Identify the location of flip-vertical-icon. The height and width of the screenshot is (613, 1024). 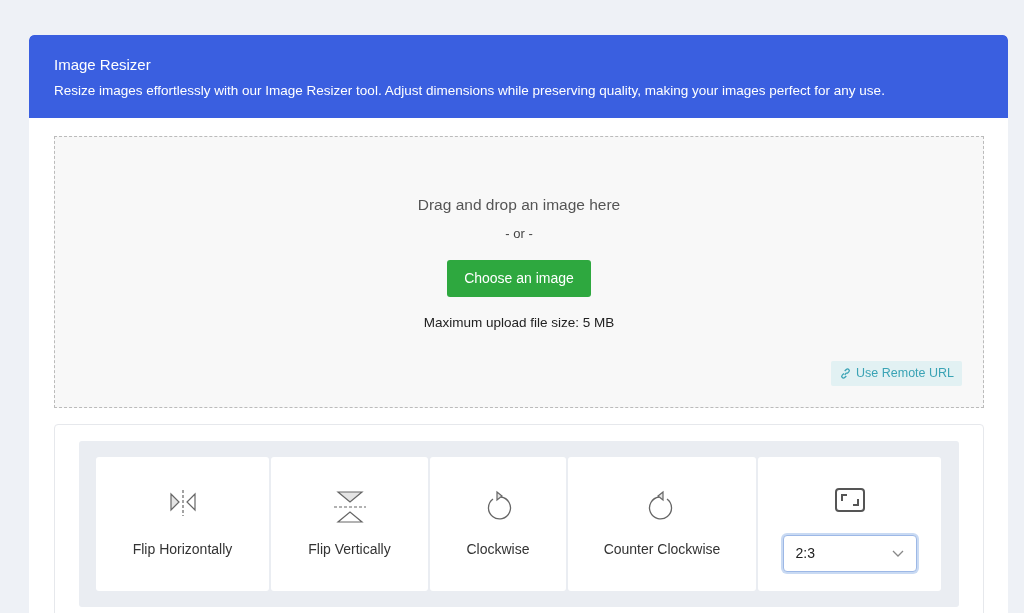
(349, 506).